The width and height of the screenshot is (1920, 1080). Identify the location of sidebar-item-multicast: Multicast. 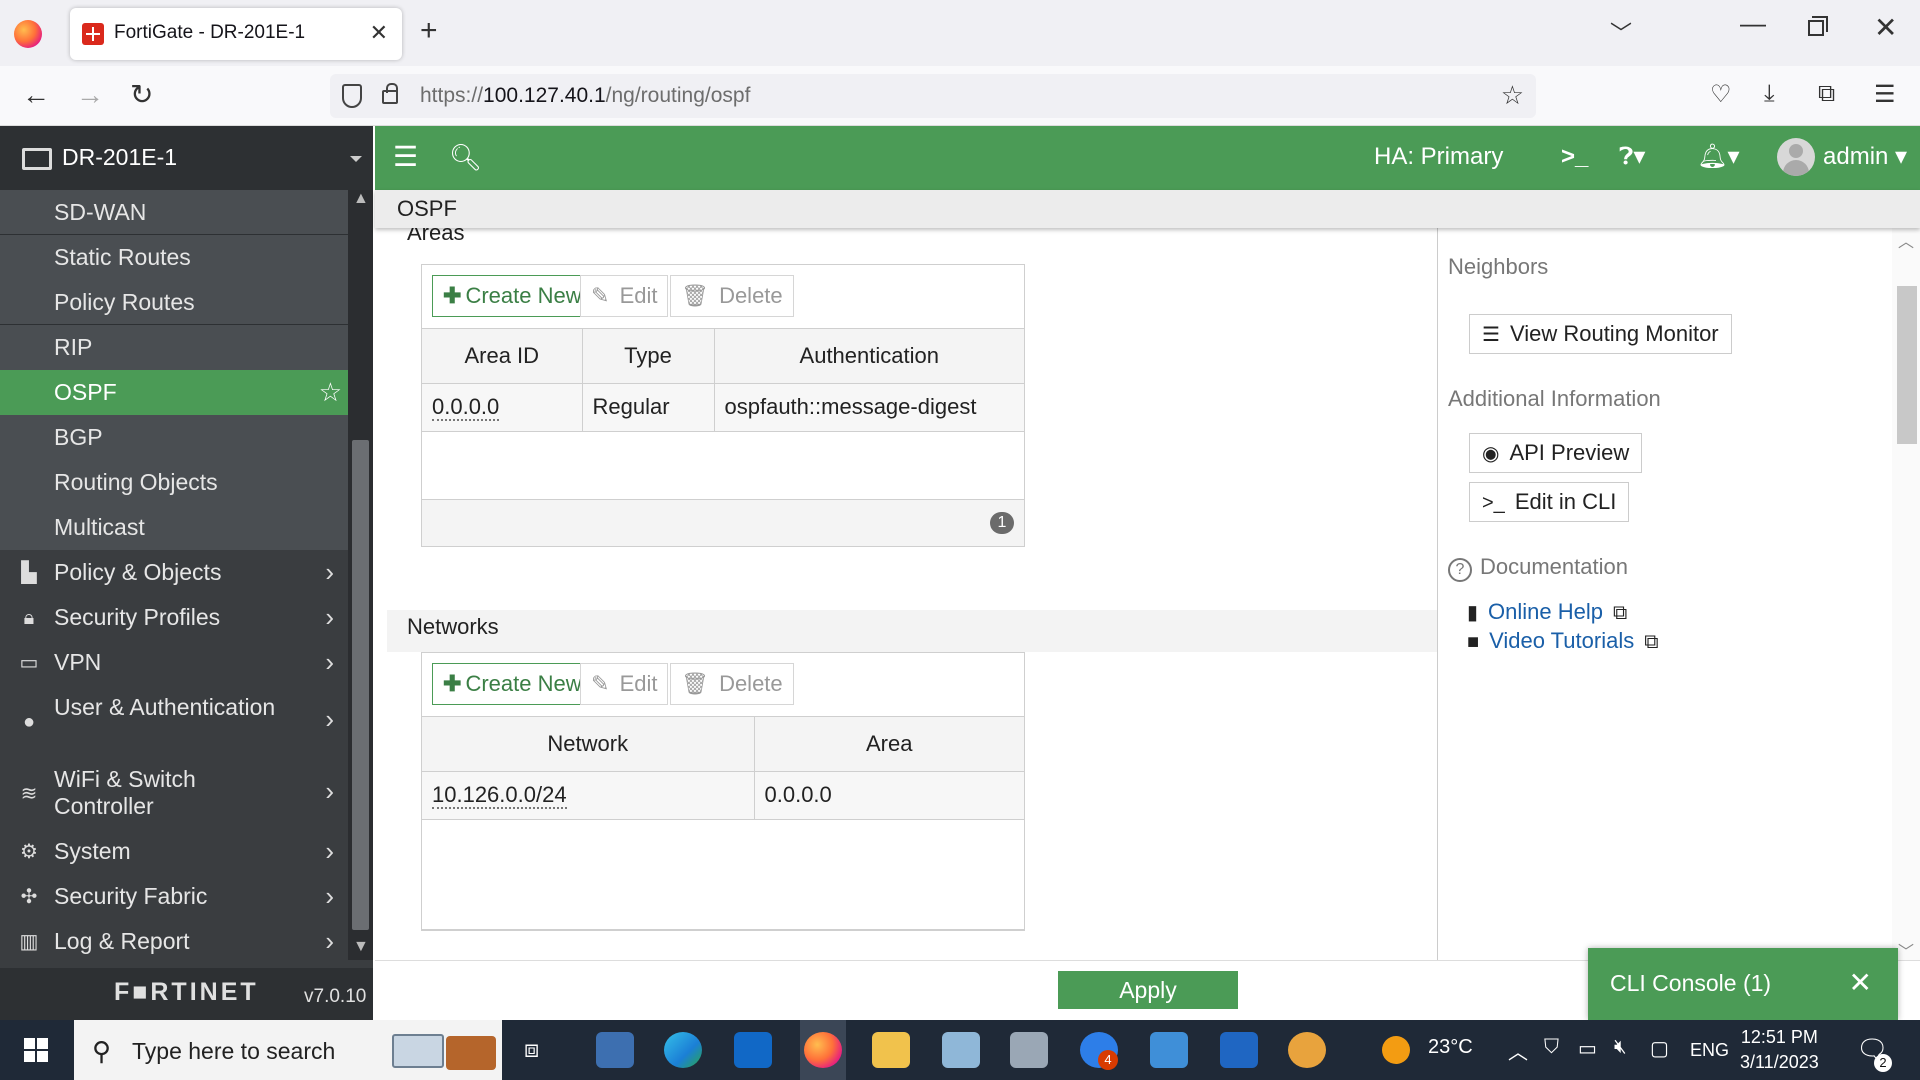
(174, 527).